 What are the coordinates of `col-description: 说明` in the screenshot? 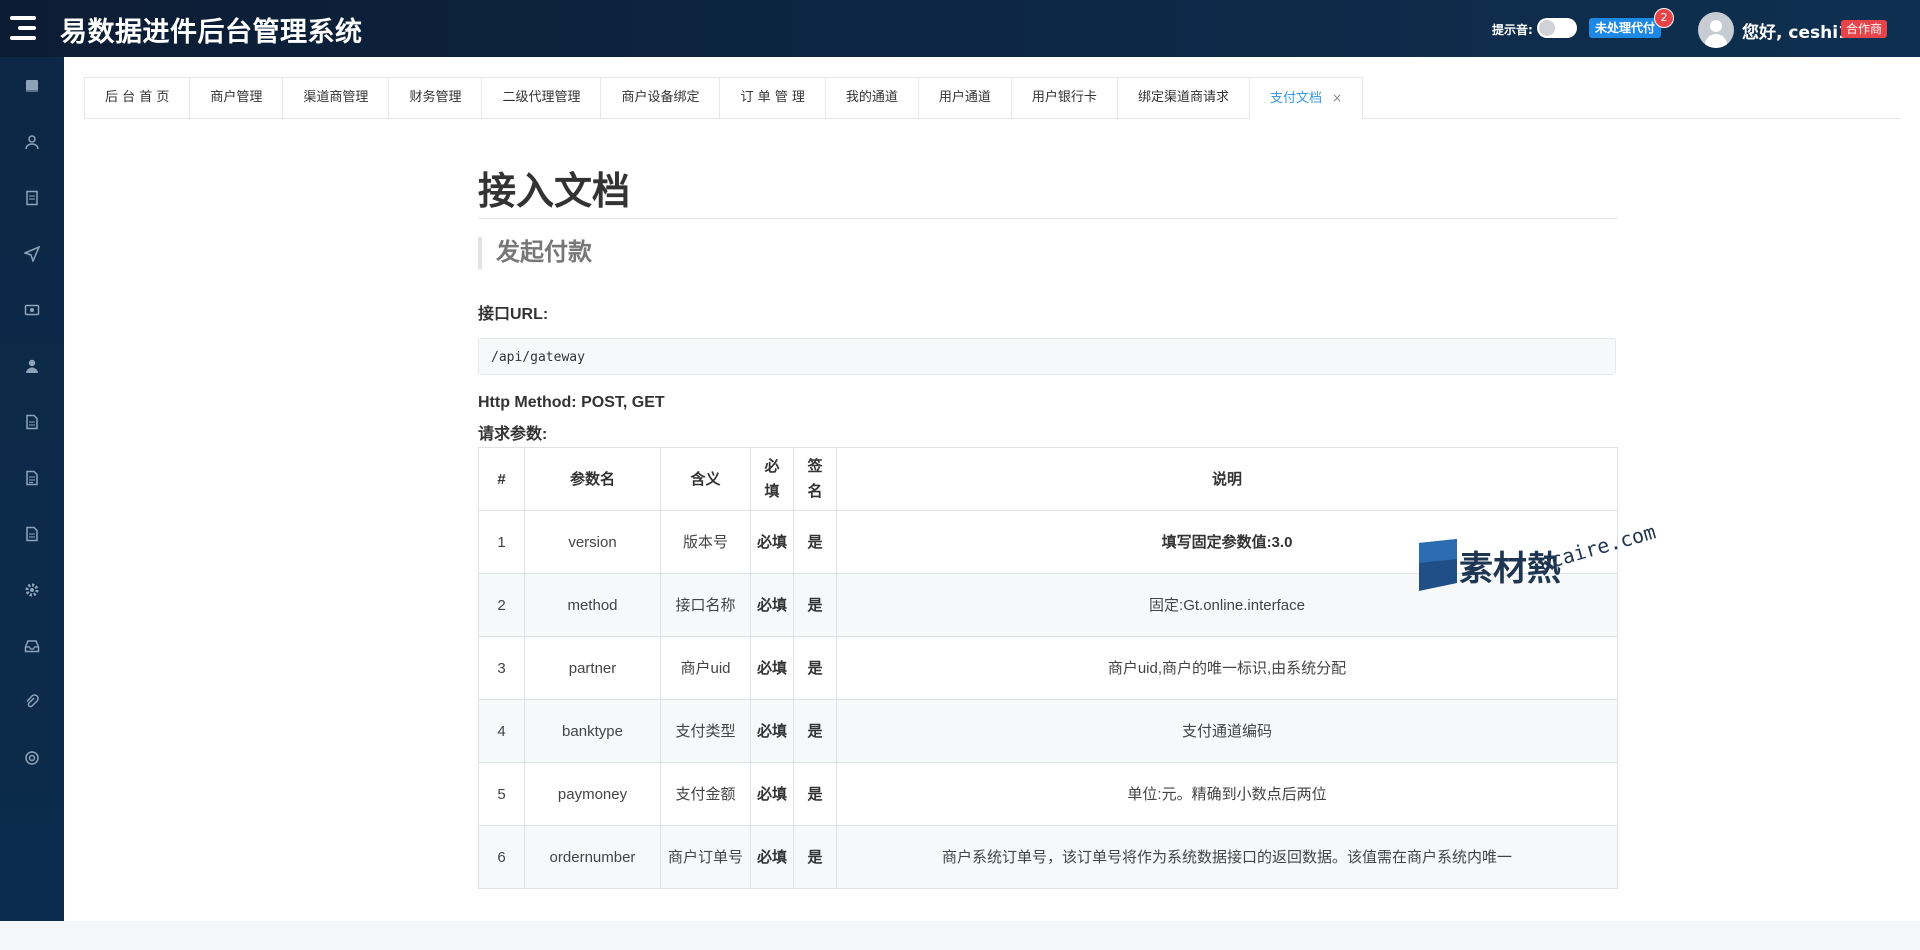 It's located at (1227, 479).